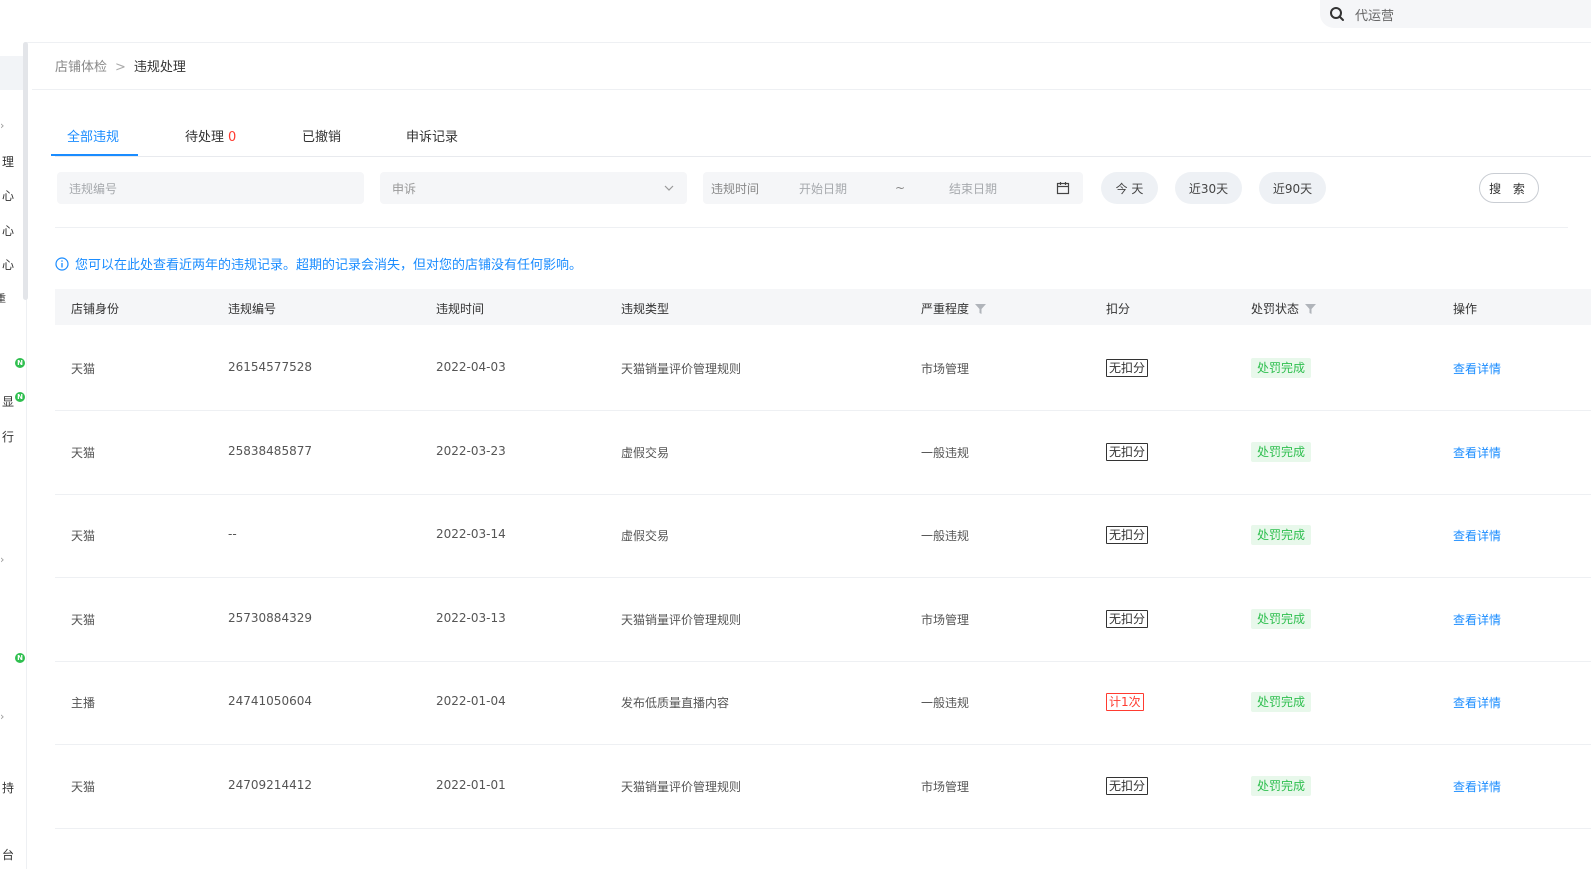  I want to click on sidebar-item: 持, so click(8, 787).